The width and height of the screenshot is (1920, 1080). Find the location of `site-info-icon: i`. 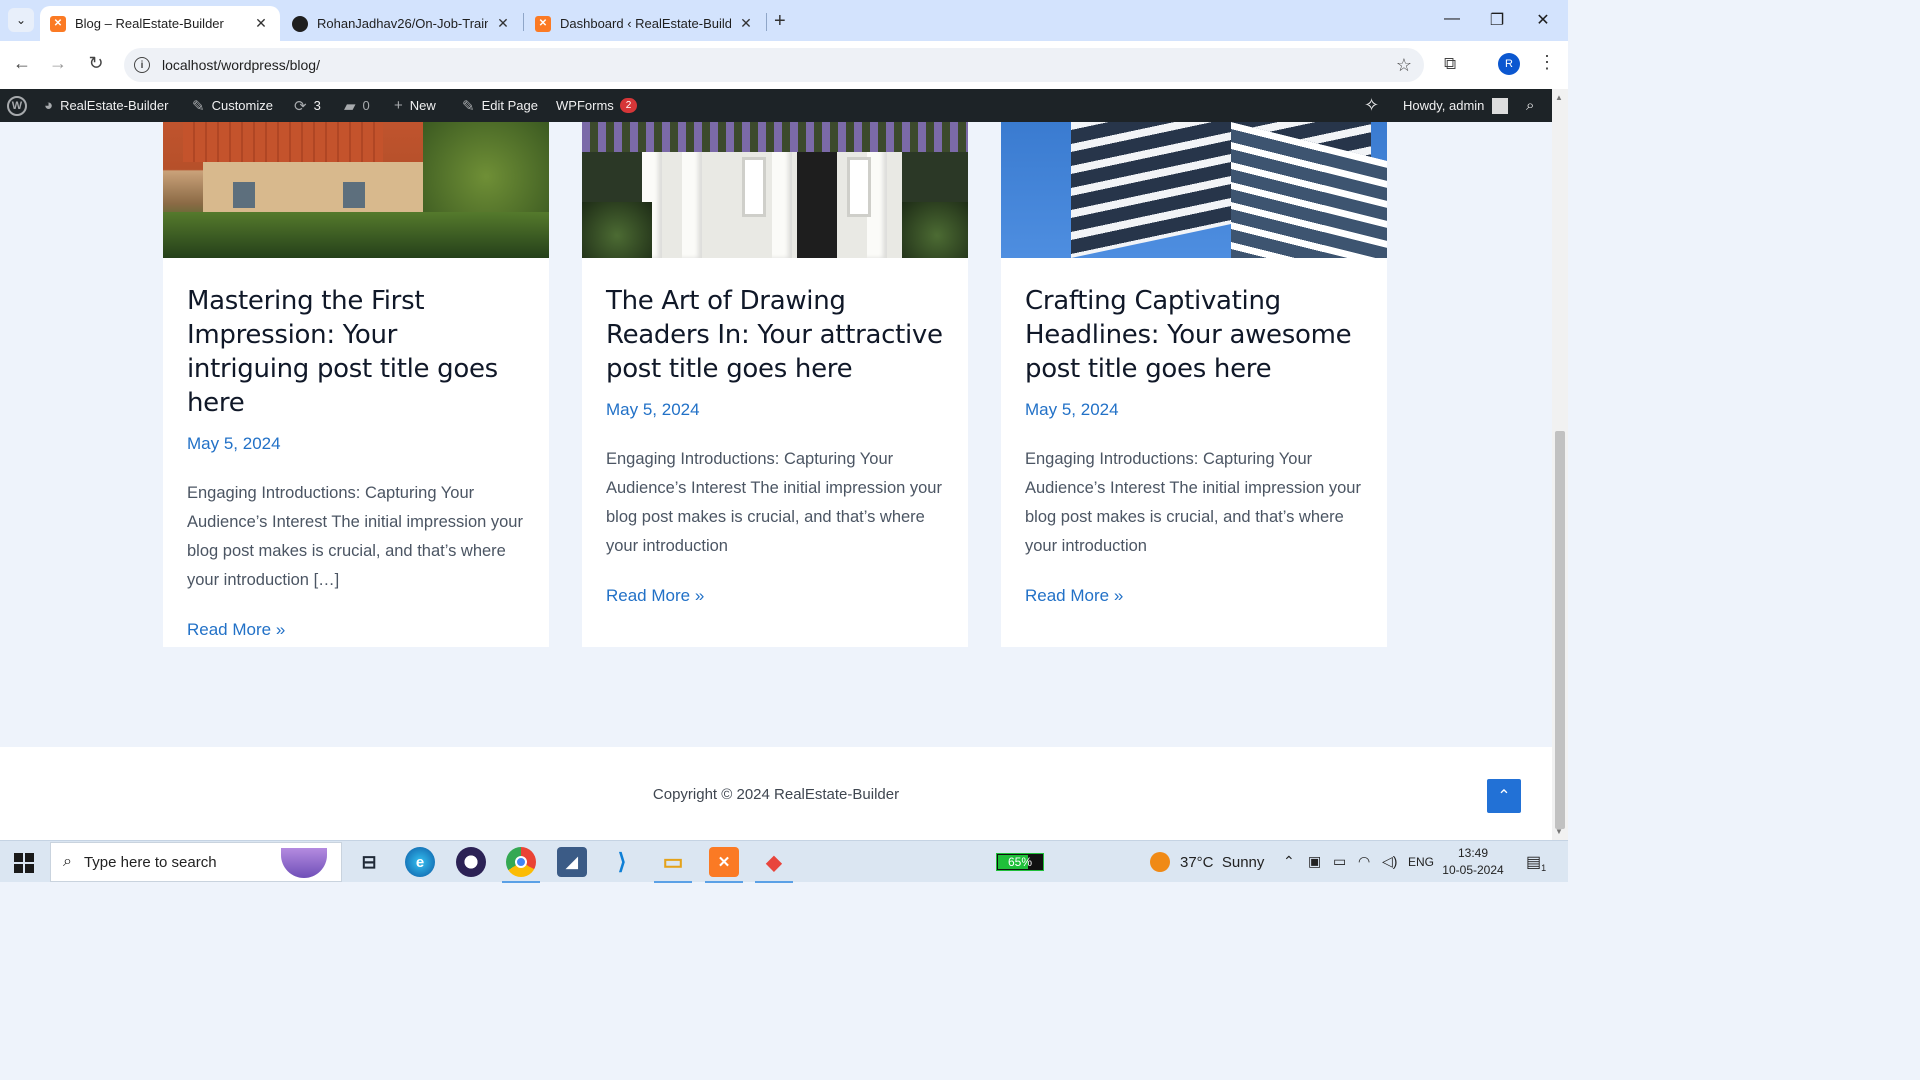

site-info-icon: i is located at coordinates (142, 65).